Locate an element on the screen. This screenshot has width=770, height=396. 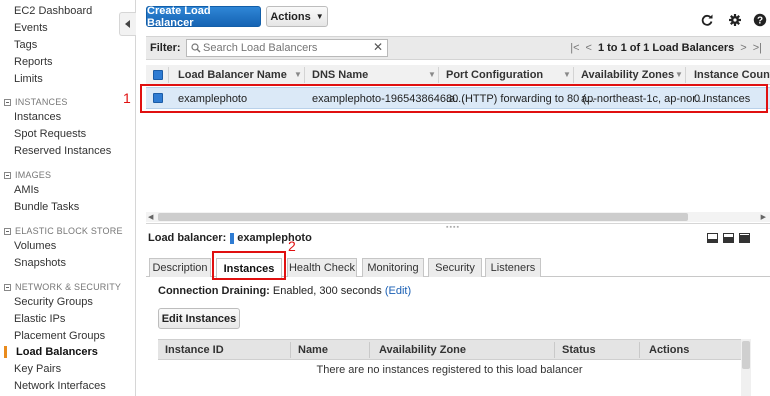
pager: |< < 1 to 1 of 1 Load Balancers > >| is located at coordinates (666, 48).